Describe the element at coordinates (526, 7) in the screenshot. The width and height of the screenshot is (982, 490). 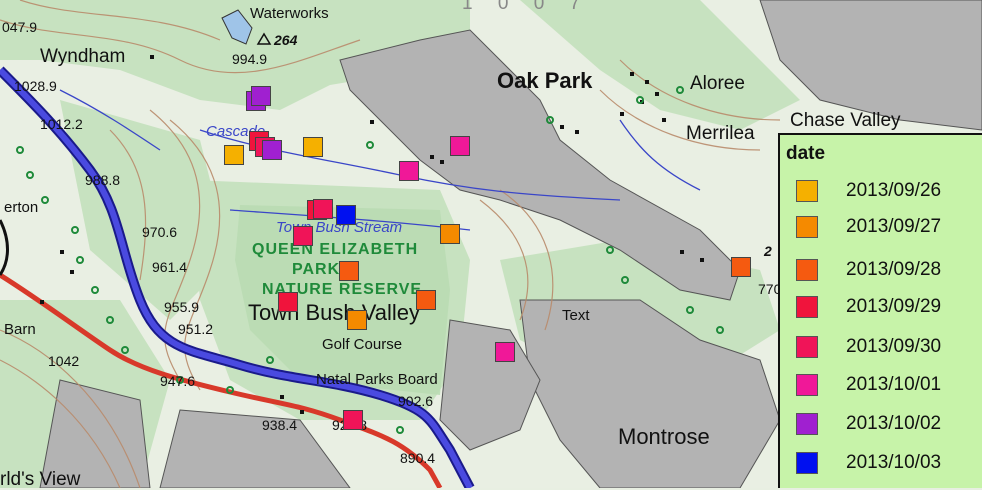
I see `top-fragment-label: 1 0 0 7` at that location.